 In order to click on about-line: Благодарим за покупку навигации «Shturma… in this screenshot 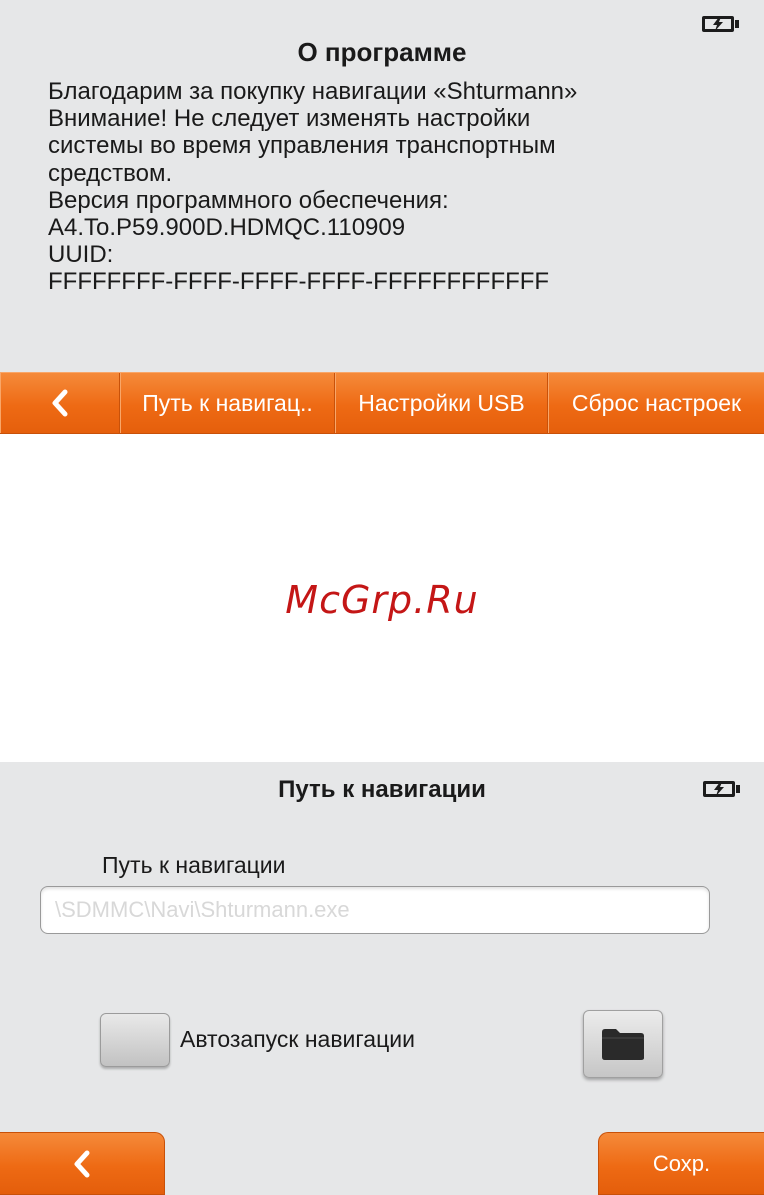, I will do `click(313, 91)`.